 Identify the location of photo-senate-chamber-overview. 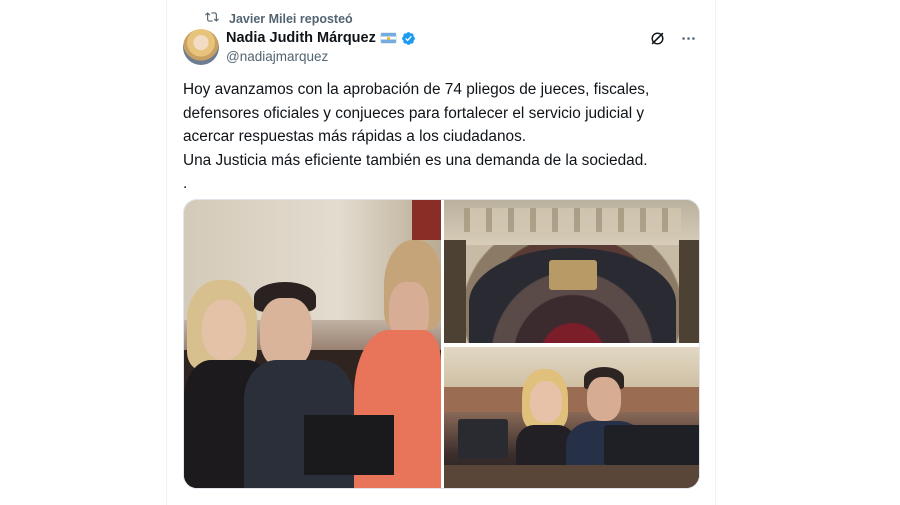
(571, 271).